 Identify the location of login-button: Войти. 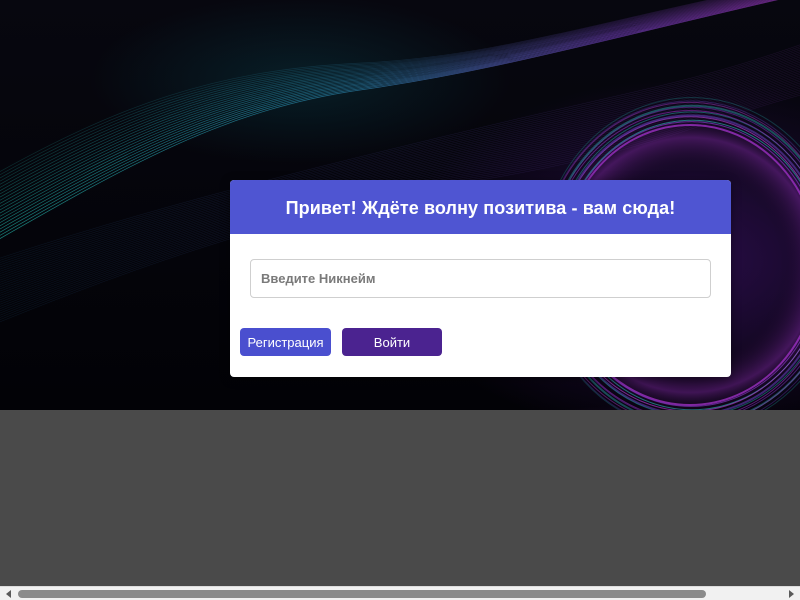
(392, 342).